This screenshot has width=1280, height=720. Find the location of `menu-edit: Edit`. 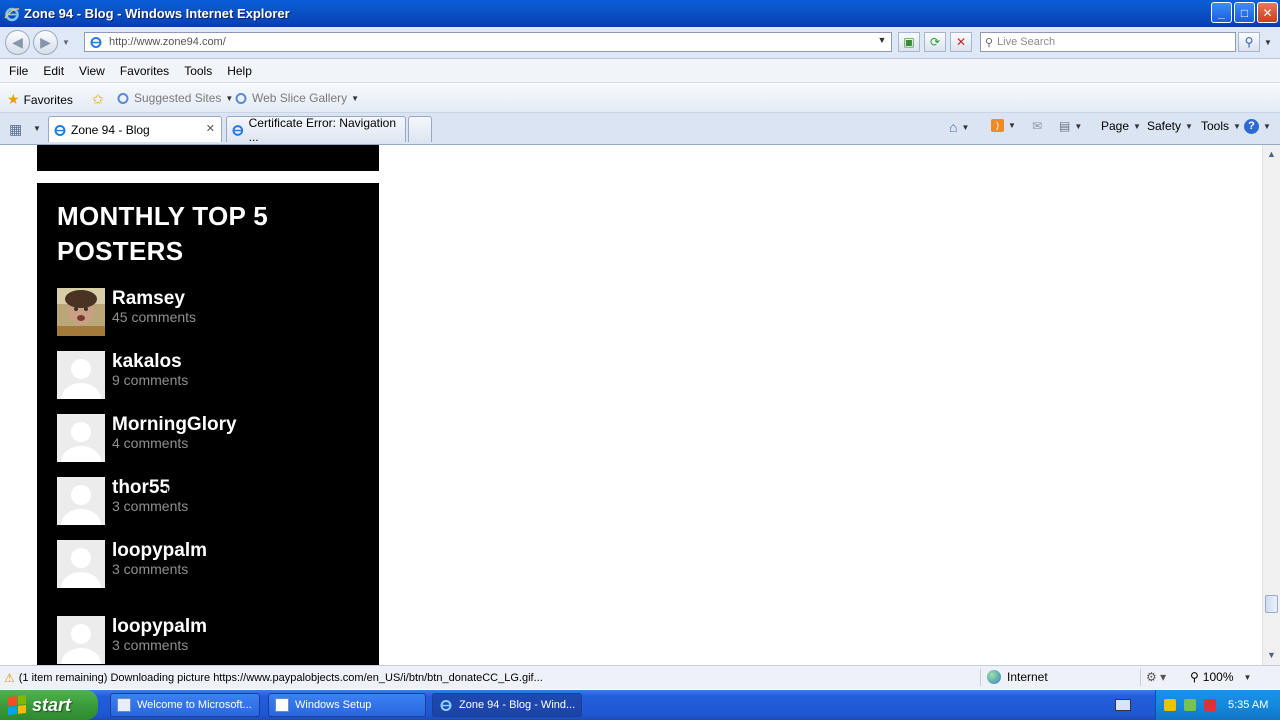

menu-edit: Edit is located at coordinates (53, 71).